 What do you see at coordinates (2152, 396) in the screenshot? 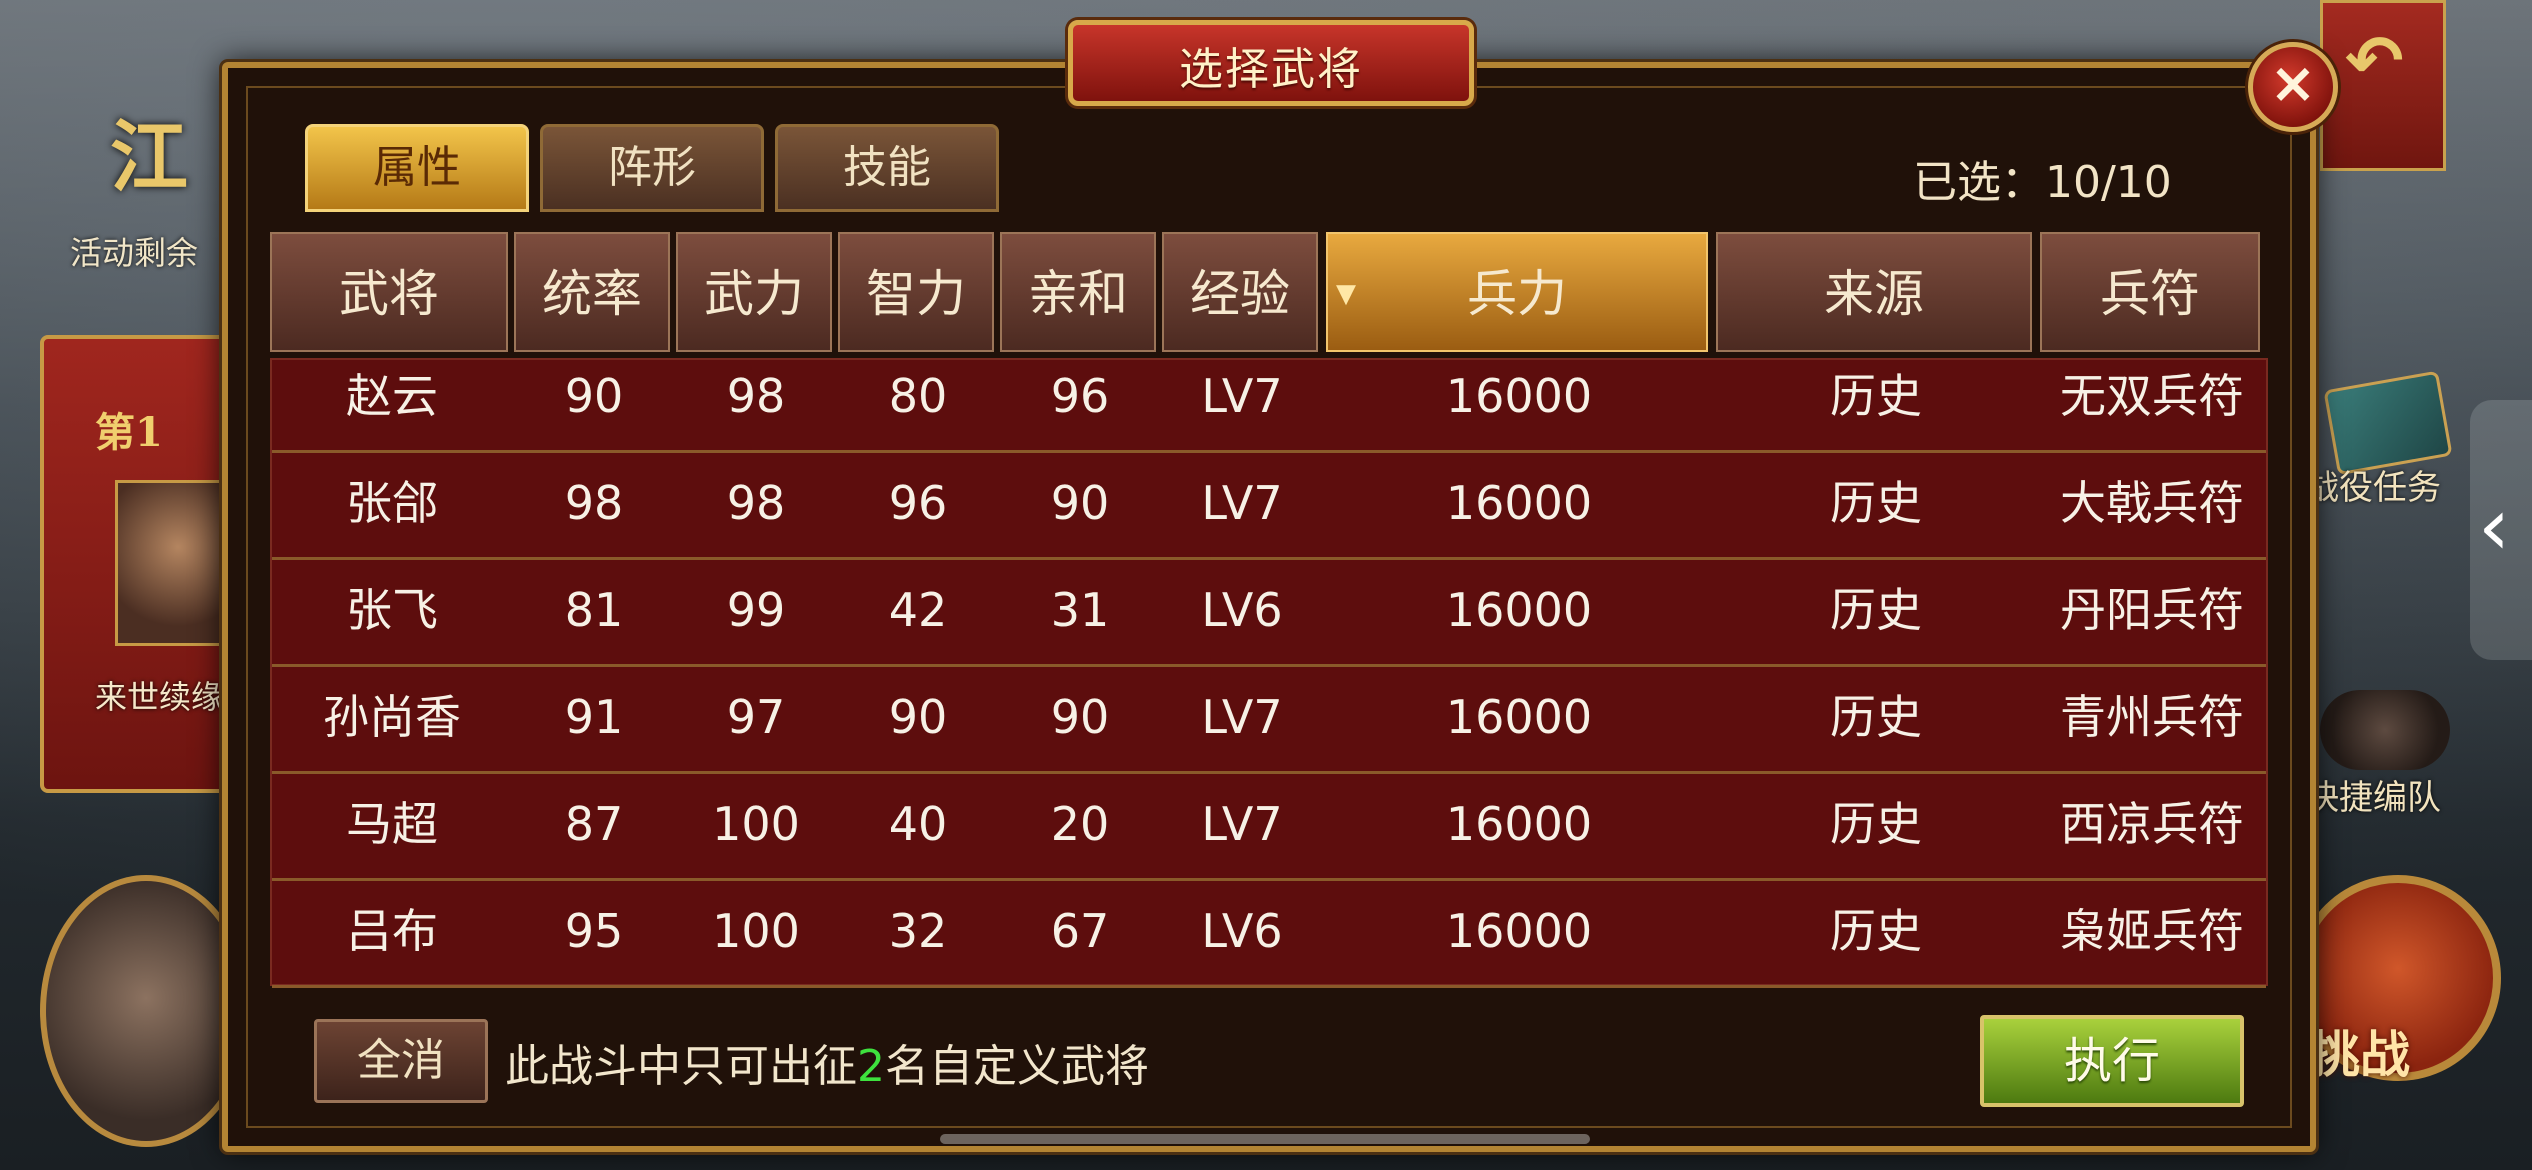
I see `cell-tally: 无双兵符` at bounding box center [2152, 396].